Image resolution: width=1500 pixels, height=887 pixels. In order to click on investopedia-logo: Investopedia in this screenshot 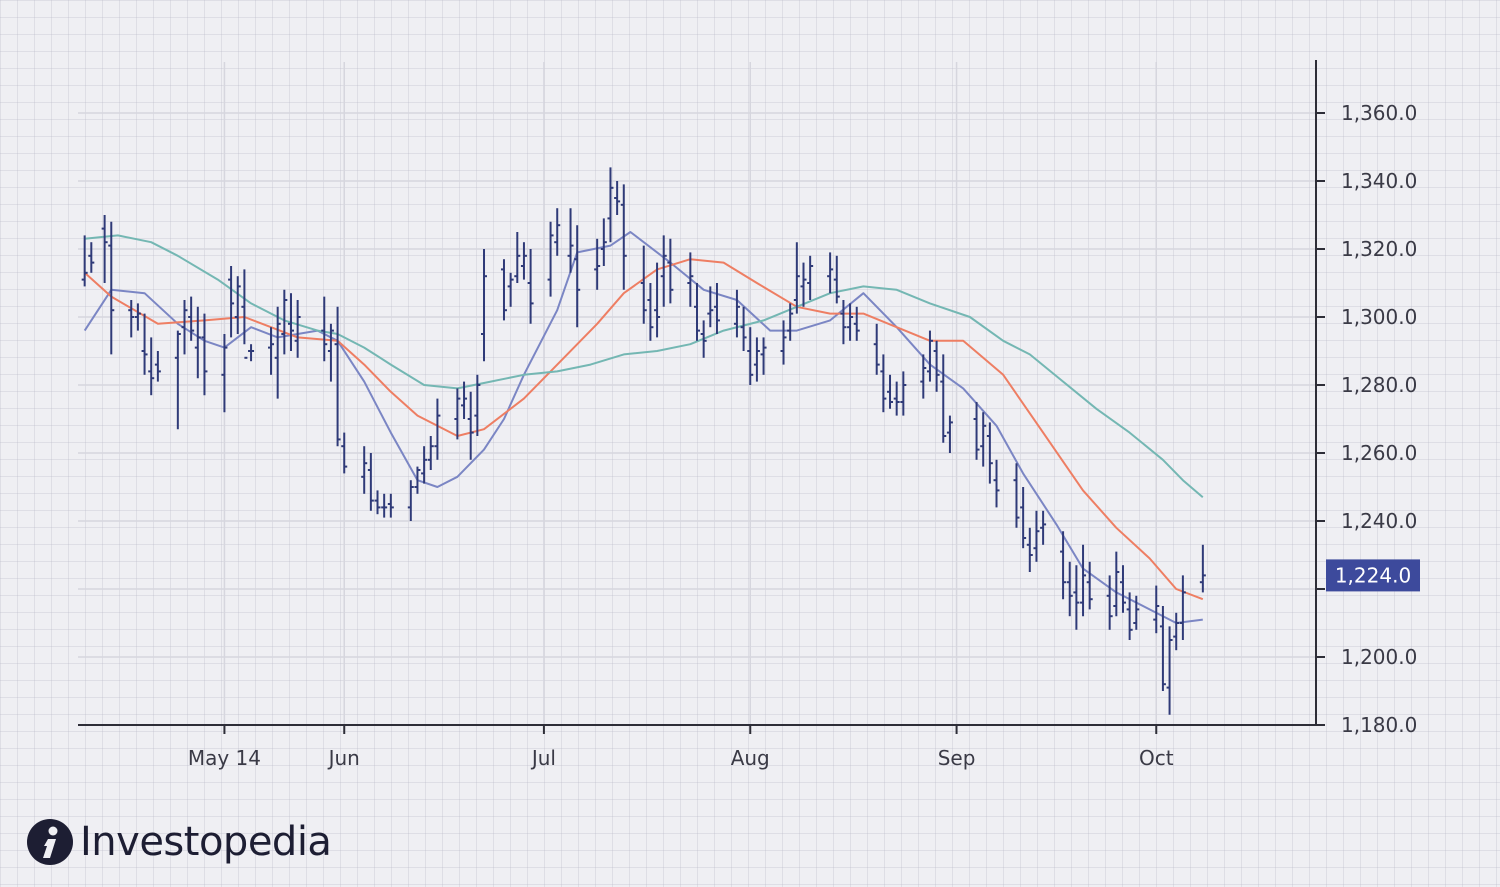, I will do `click(179, 842)`.